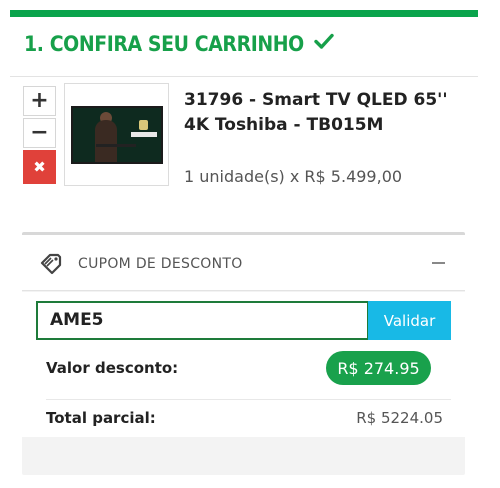  I want to click on step-title: 1. CONFIRA SEU CARRINHO, so click(179, 44).